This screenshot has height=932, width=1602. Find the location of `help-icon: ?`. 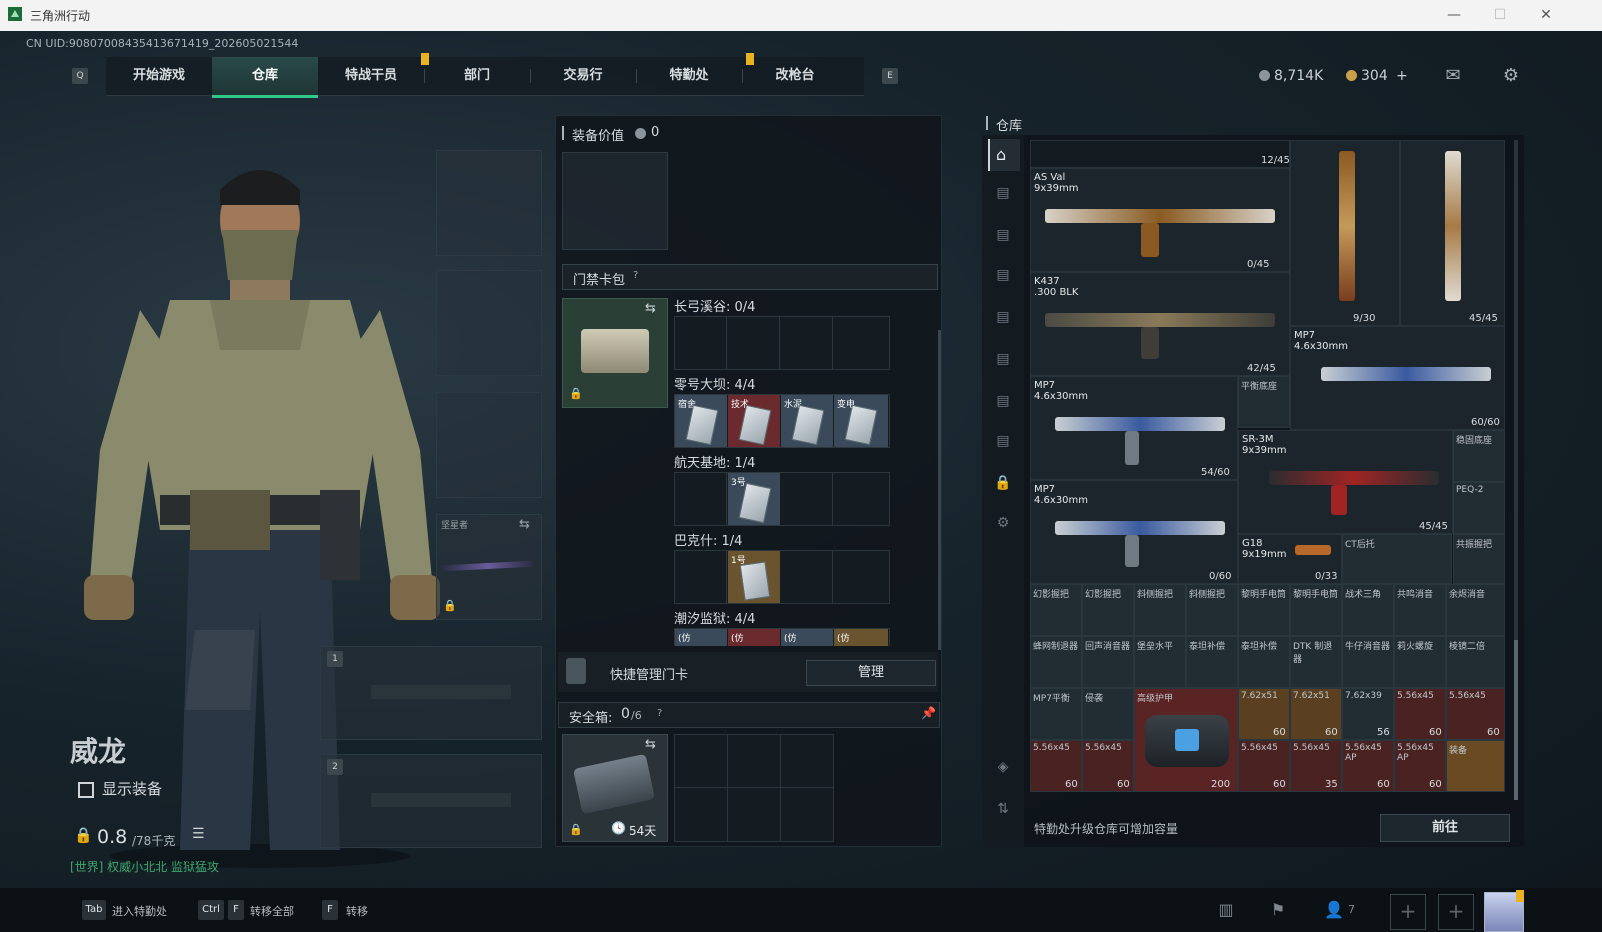

help-icon: ? is located at coordinates (659, 713).